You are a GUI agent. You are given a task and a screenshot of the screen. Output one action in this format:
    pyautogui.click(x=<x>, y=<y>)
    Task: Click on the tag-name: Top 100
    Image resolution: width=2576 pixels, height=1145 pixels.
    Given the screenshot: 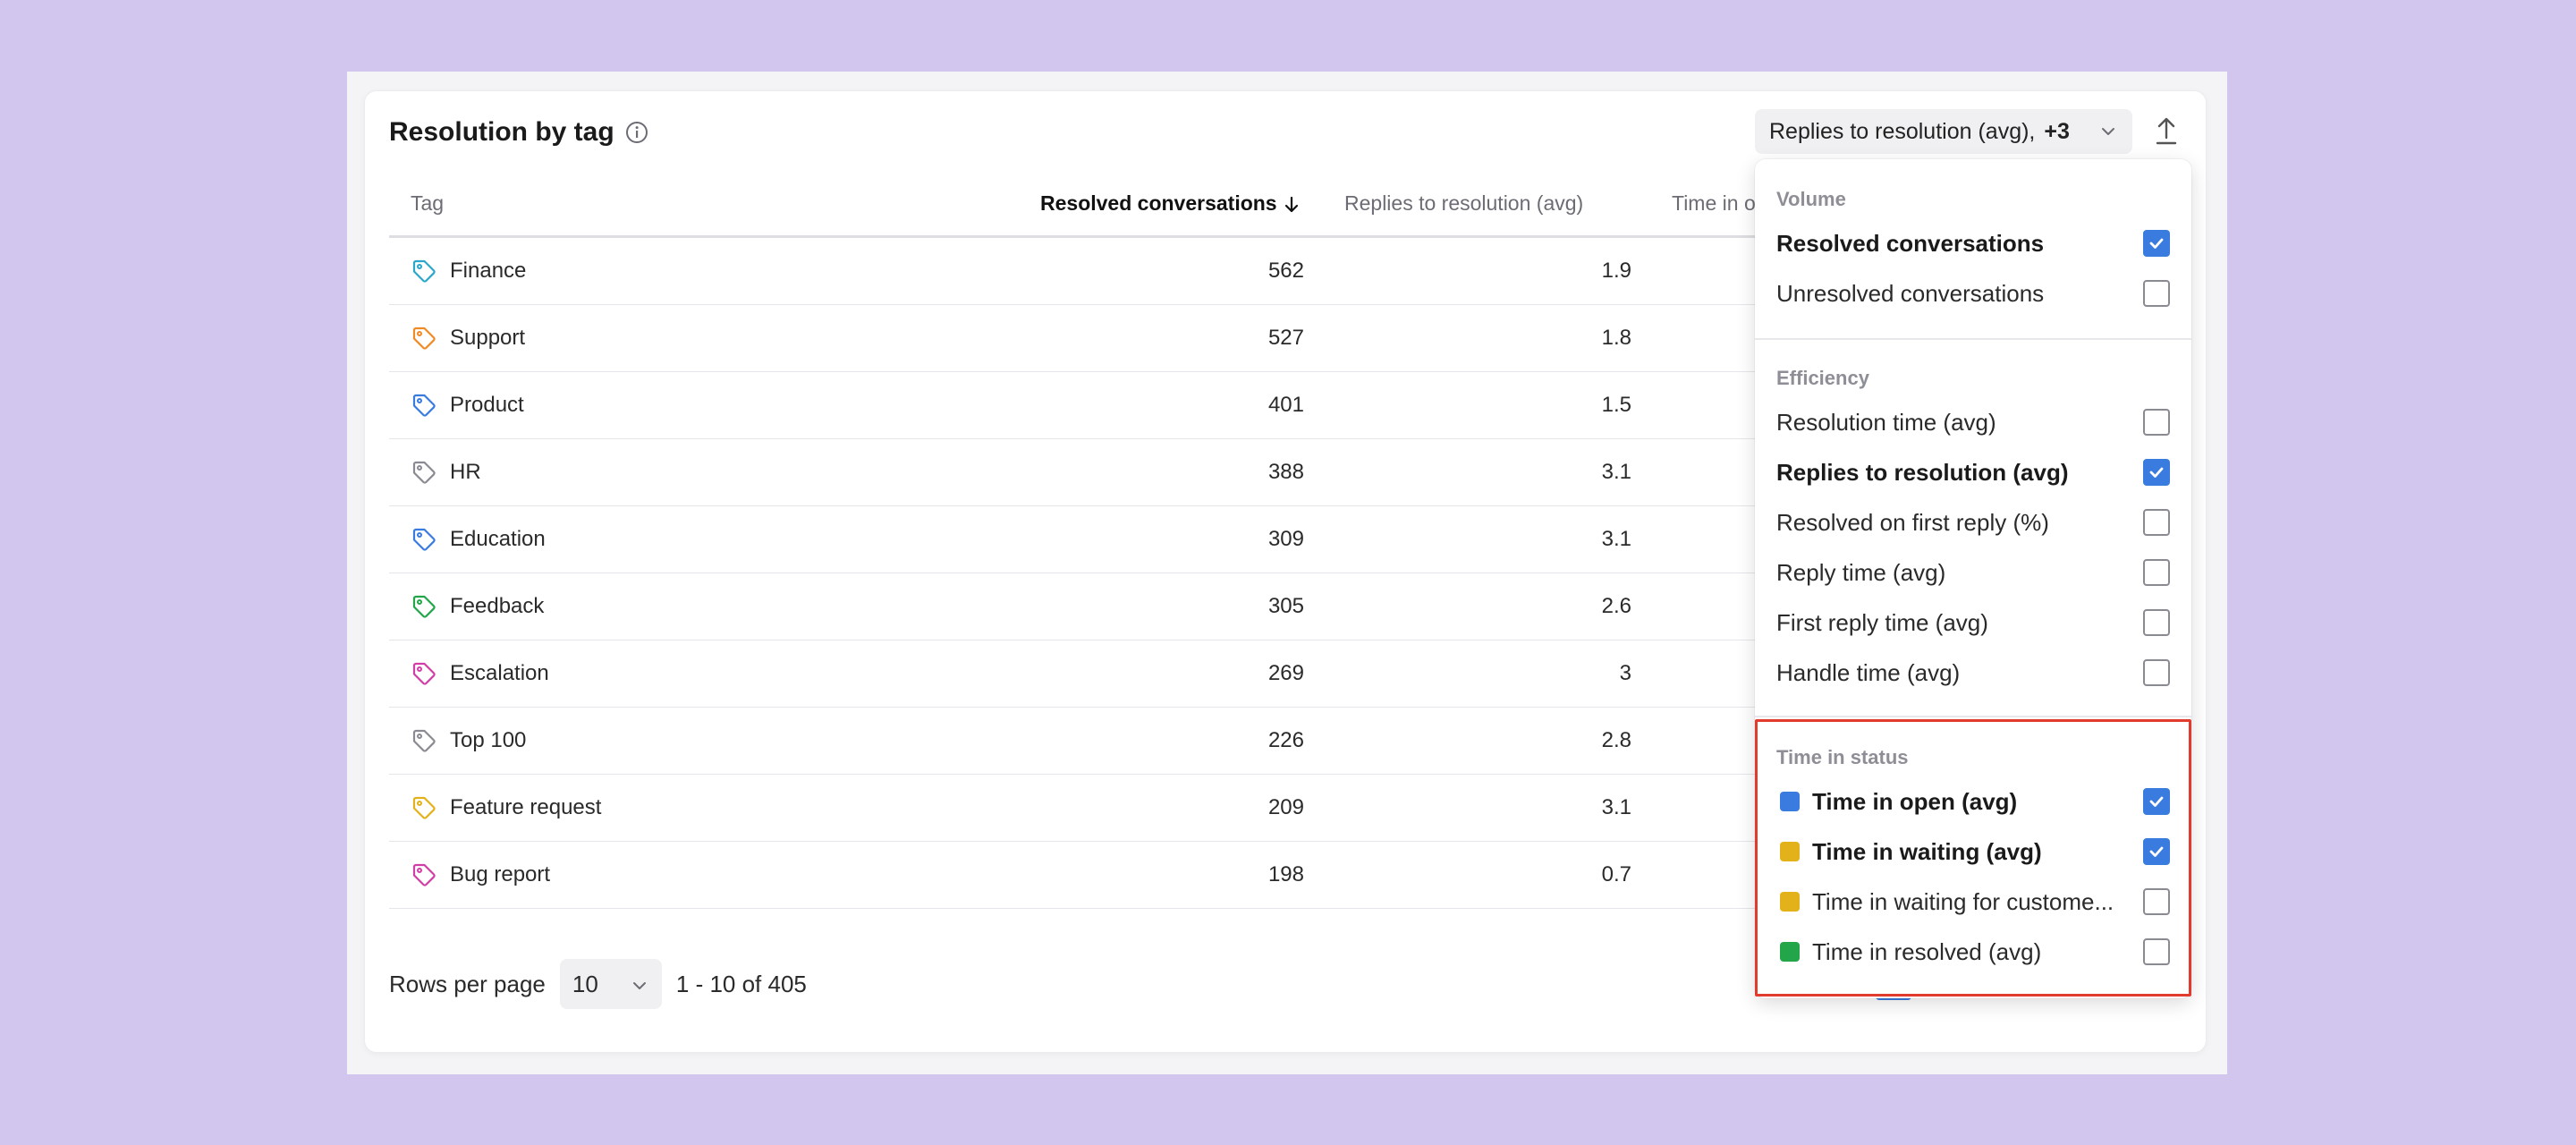 What is the action you would take?
    pyautogui.click(x=488, y=740)
    